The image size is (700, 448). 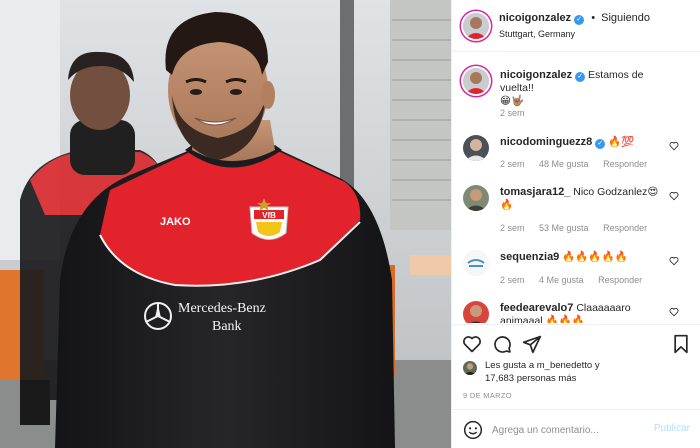 What do you see at coordinates (546, 142) in the screenshot?
I see `comment-username: nicodominguezz8` at bounding box center [546, 142].